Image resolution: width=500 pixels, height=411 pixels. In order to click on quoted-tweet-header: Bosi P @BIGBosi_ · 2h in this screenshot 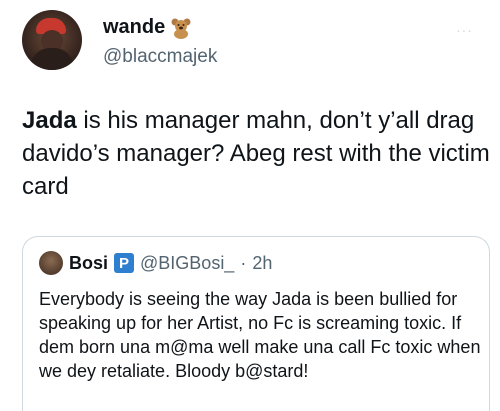, I will do `click(155, 263)`.